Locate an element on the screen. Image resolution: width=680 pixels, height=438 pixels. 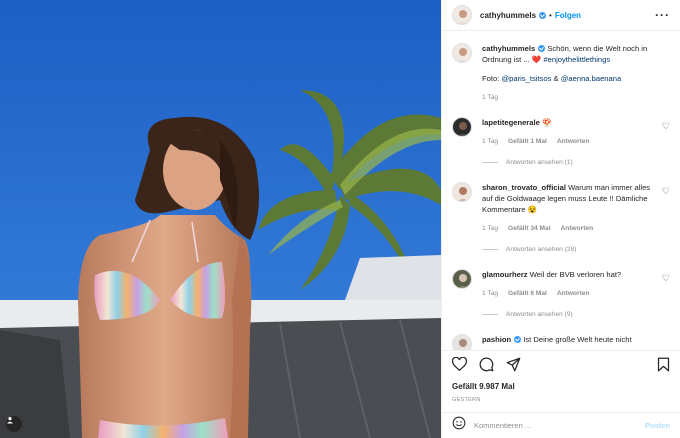
comment-username: sharon_trovato_official is located at coordinates (524, 187).